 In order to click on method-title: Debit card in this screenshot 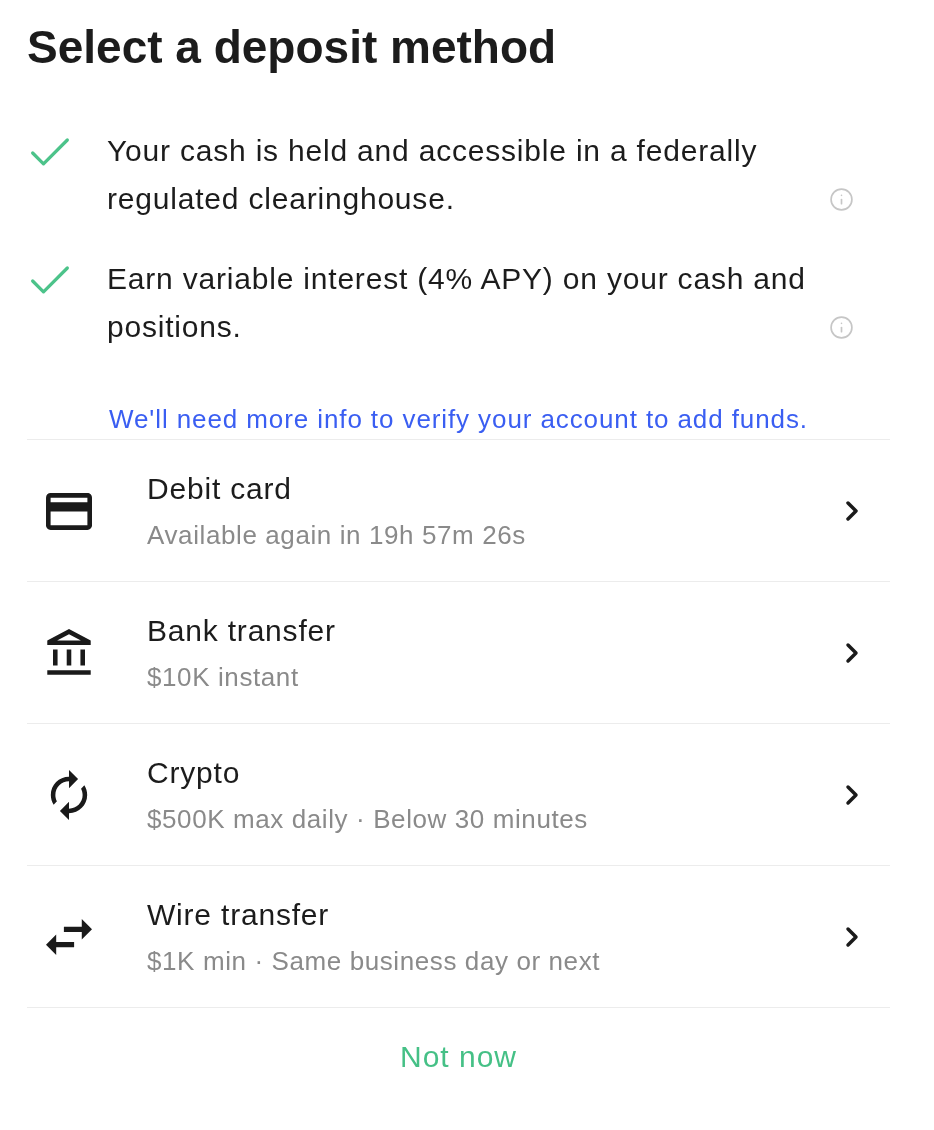, I will do `click(219, 489)`.